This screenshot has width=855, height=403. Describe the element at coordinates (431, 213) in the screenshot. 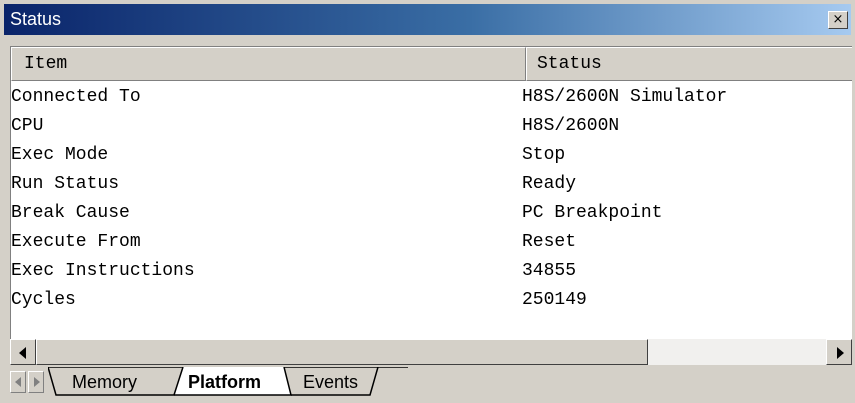

I see `table-row: Break Cause PC Breakpoint` at that location.